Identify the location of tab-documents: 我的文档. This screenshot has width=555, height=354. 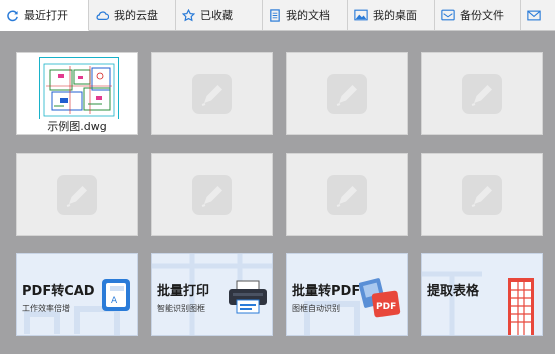
(305, 15).